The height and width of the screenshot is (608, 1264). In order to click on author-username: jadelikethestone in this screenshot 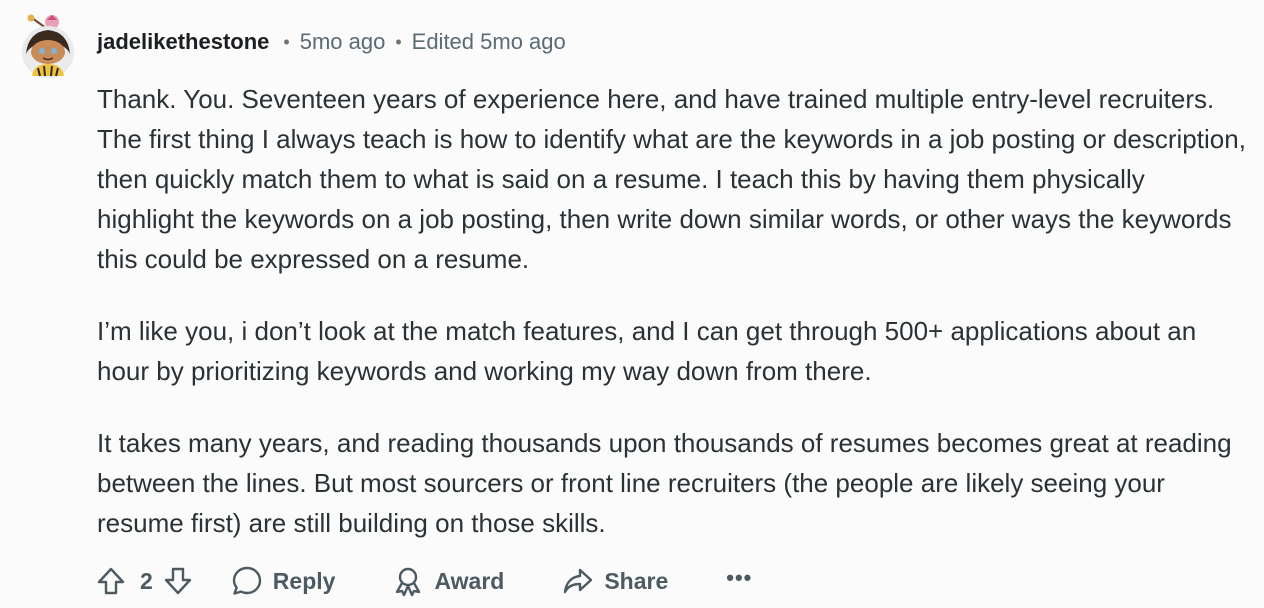, I will do `click(183, 42)`.